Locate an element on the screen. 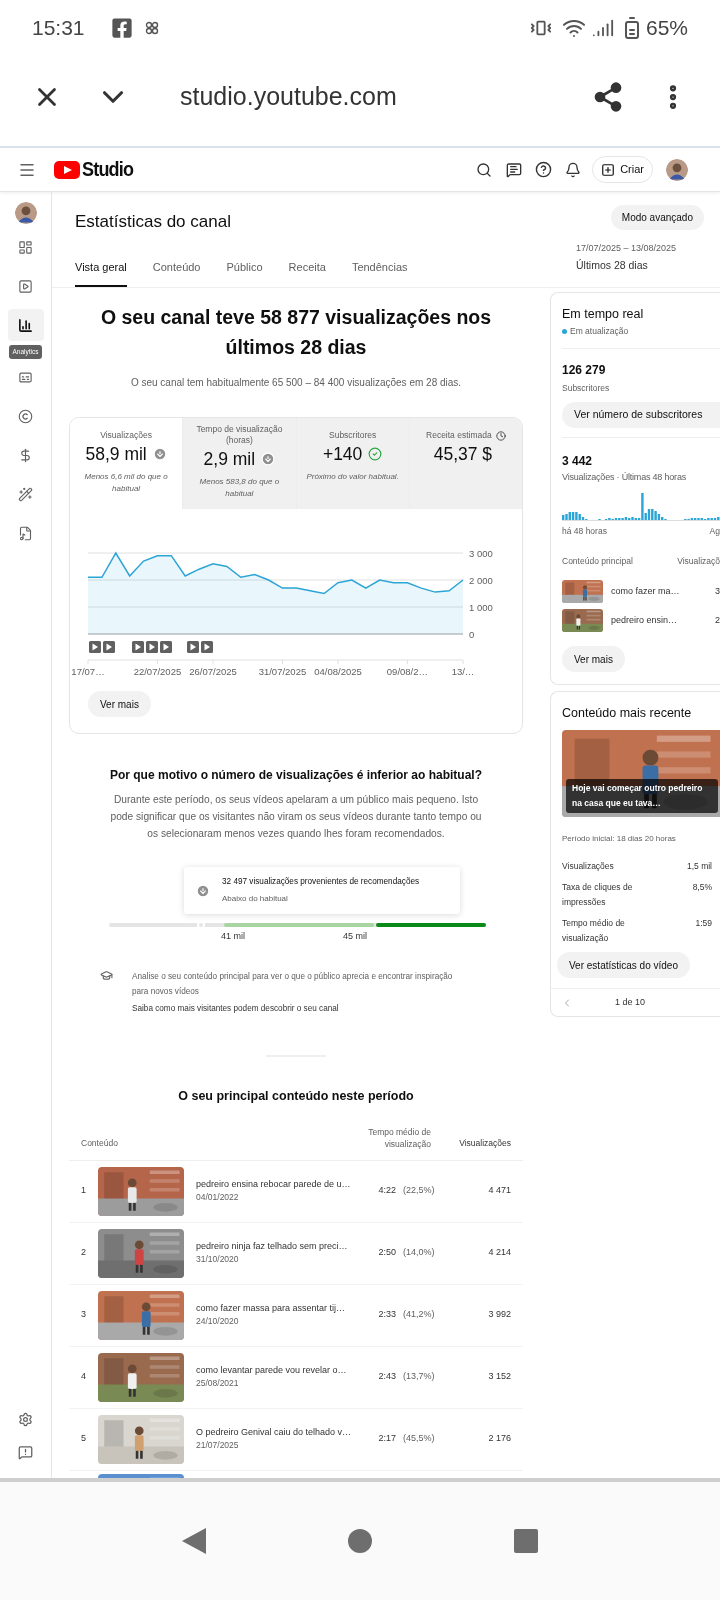 This screenshot has height=1600, width=720. advanced-mode-button: Modo avançado is located at coordinates (657, 217).